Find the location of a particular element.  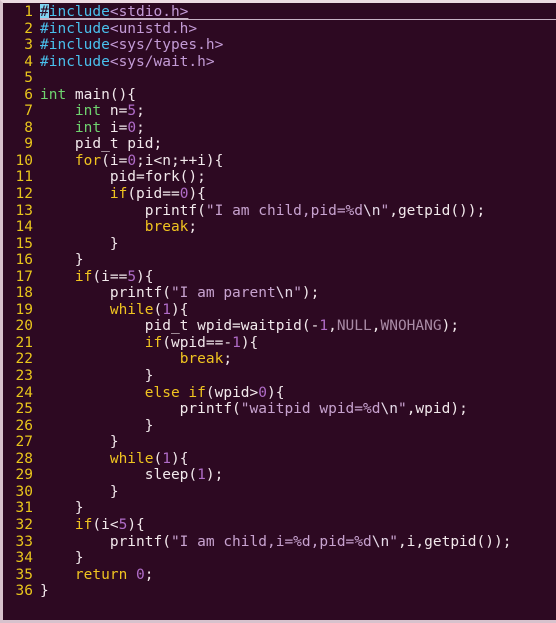

code-token: 1 is located at coordinates (166, 309).